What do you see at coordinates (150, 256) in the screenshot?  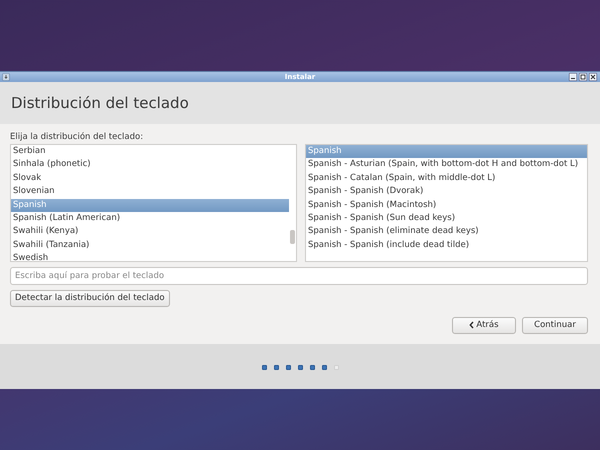 I see `layout-item: Swedish` at bounding box center [150, 256].